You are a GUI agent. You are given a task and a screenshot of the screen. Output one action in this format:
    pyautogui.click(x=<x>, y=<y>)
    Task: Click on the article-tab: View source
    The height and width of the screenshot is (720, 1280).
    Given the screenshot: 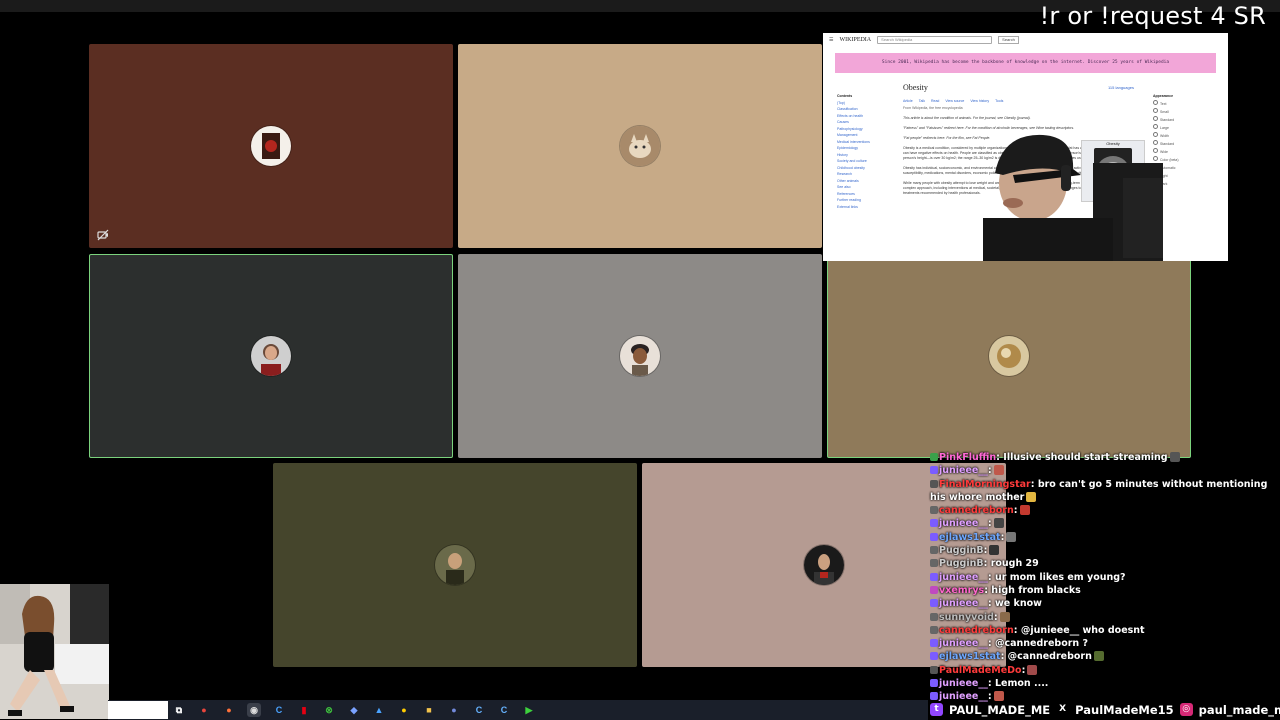 What is the action you would take?
    pyautogui.click(x=954, y=101)
    